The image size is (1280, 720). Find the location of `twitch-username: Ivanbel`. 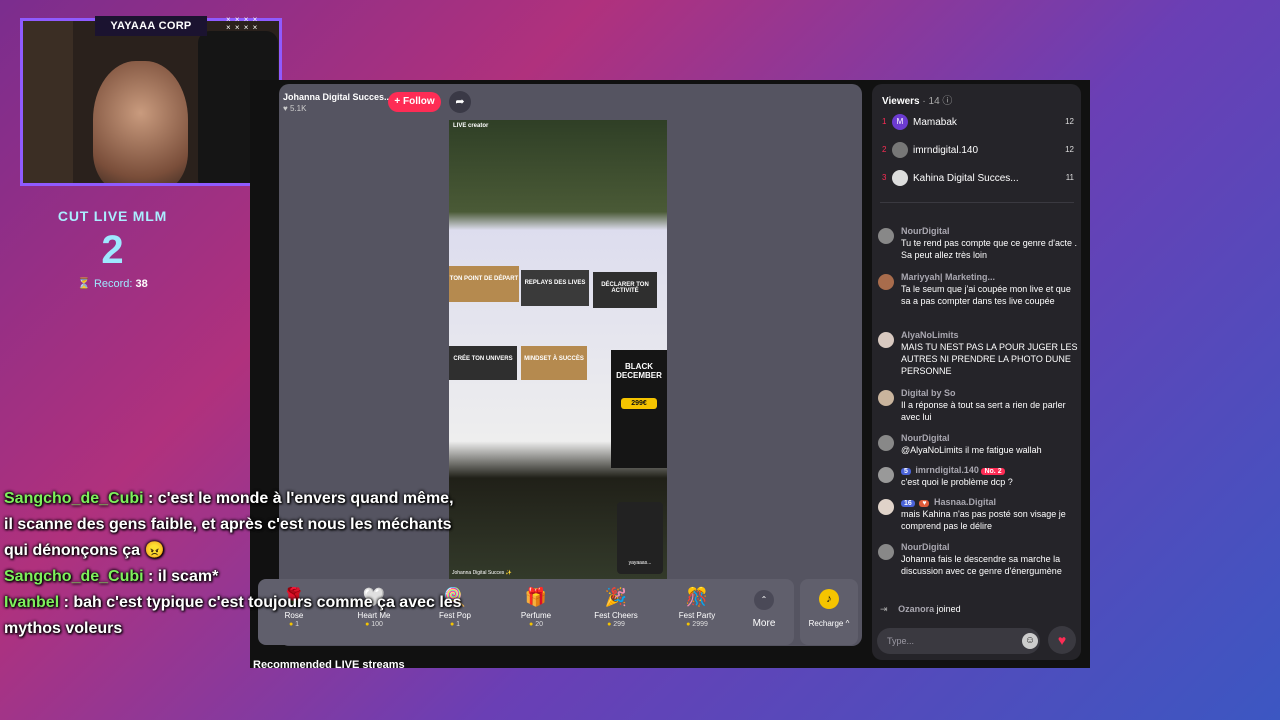

twitch-username: Ivanbel is located at coordinates (32, 602).